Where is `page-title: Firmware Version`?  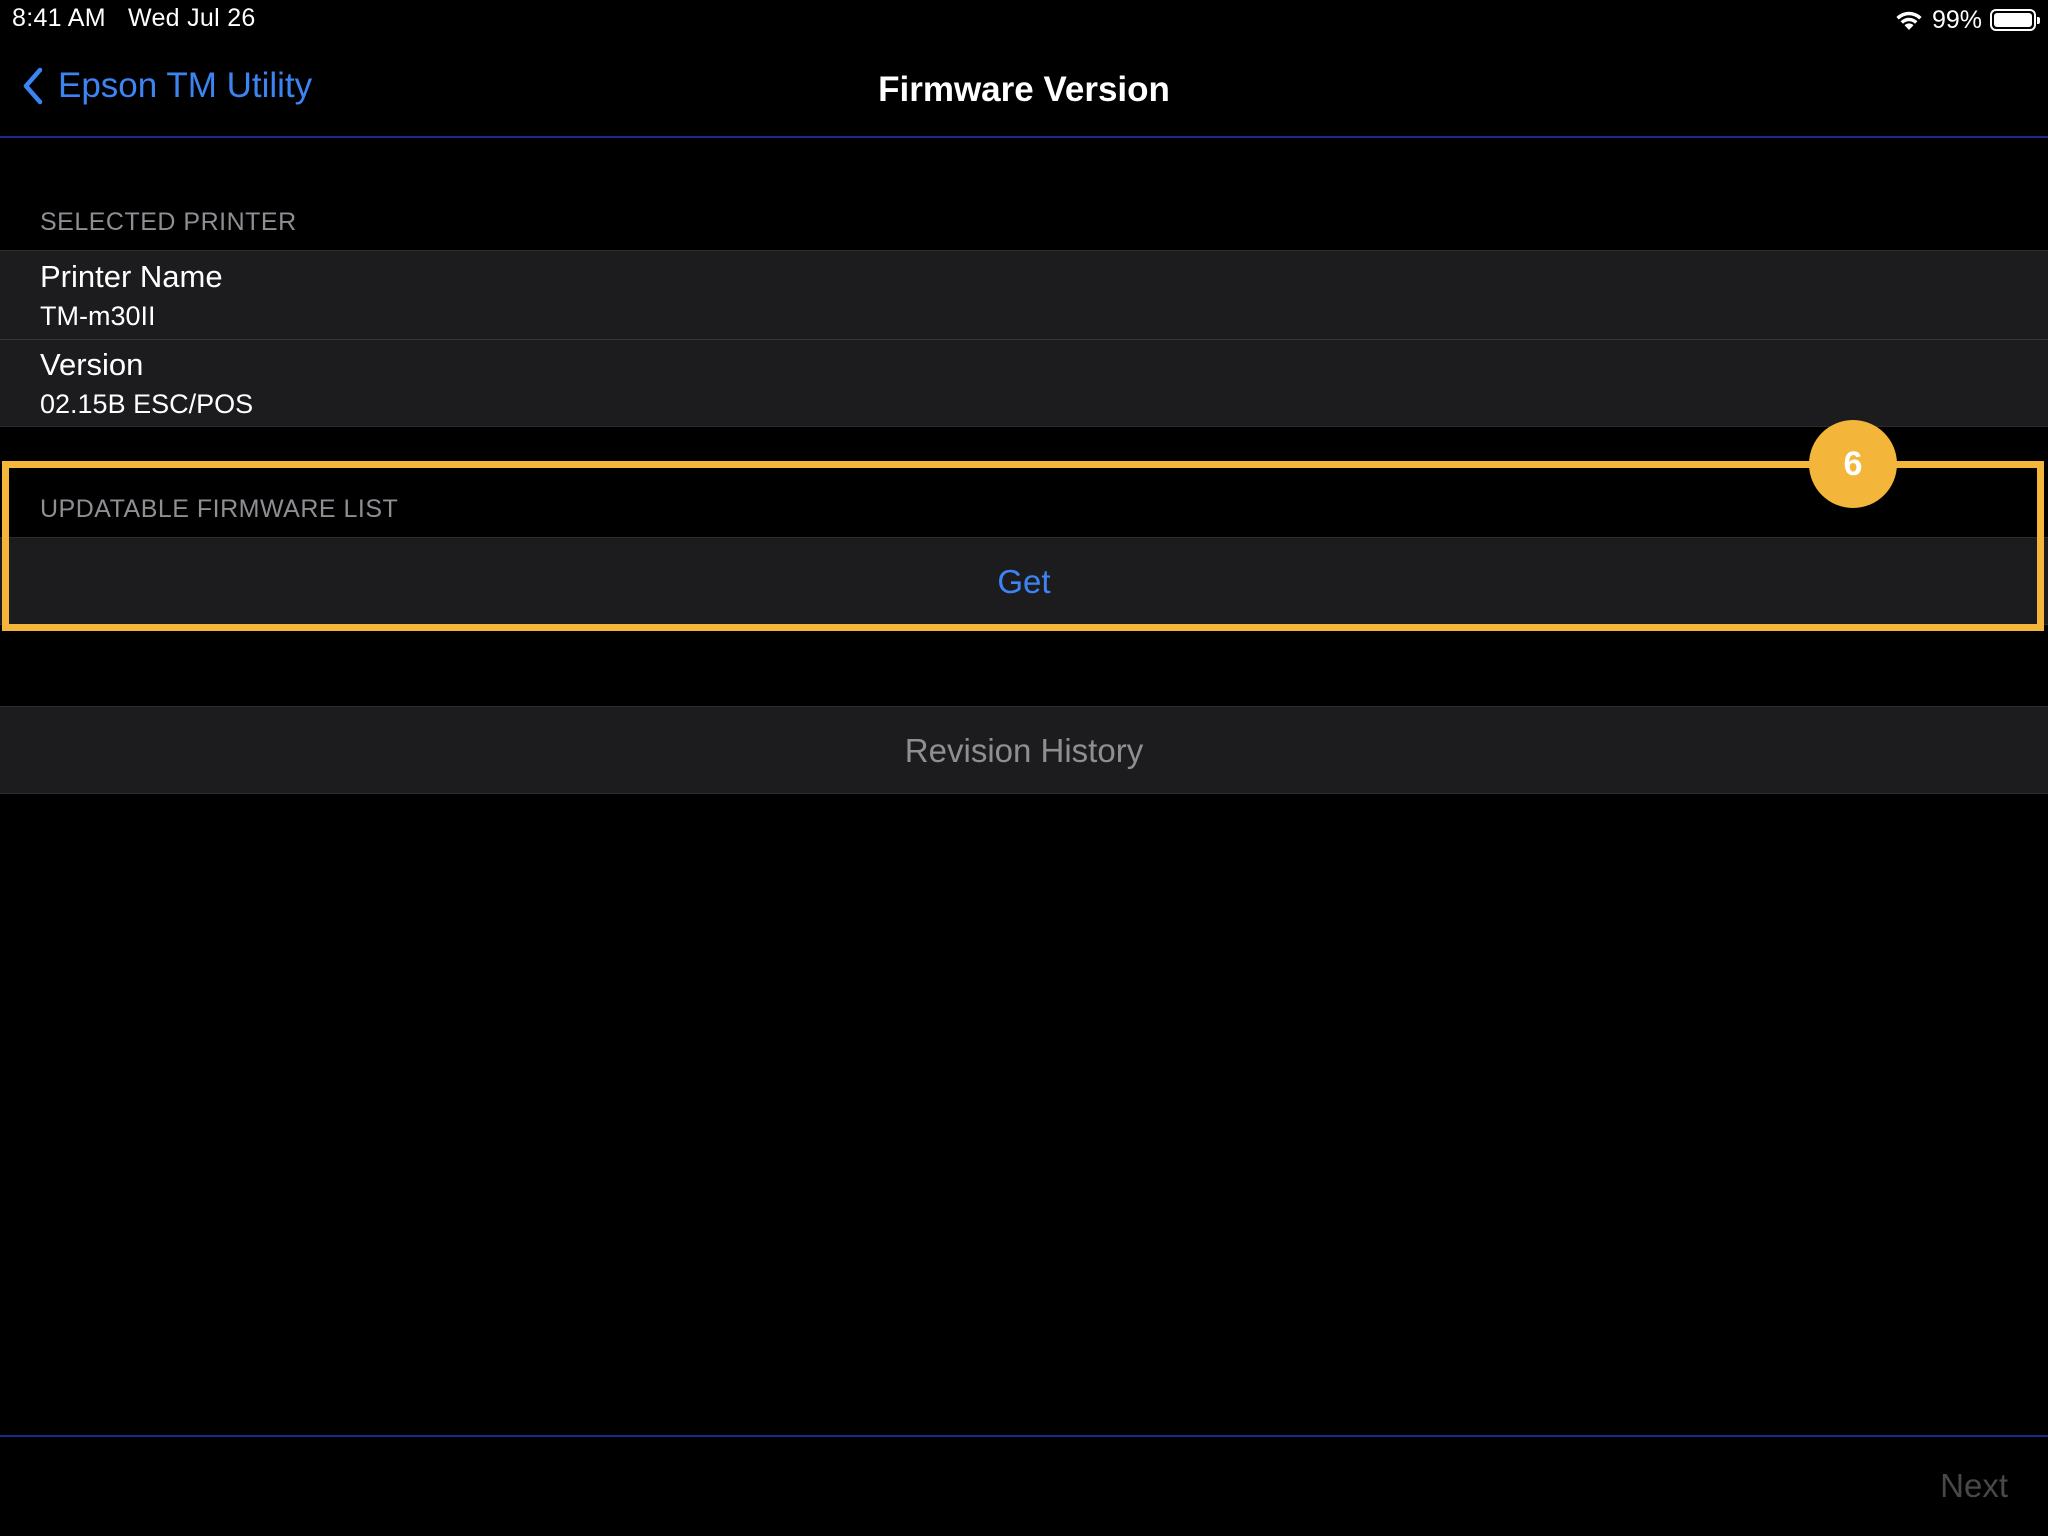 page-title: Firmware Version is located at coordinates (1024, 89).